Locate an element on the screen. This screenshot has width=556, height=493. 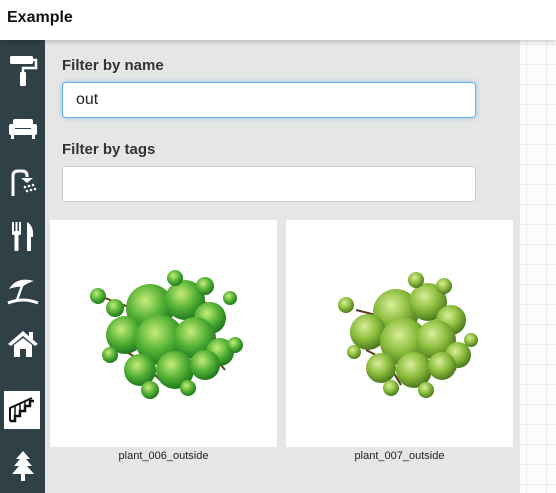
filter-name-label: Filter by name is located at coordinates (113, 65).